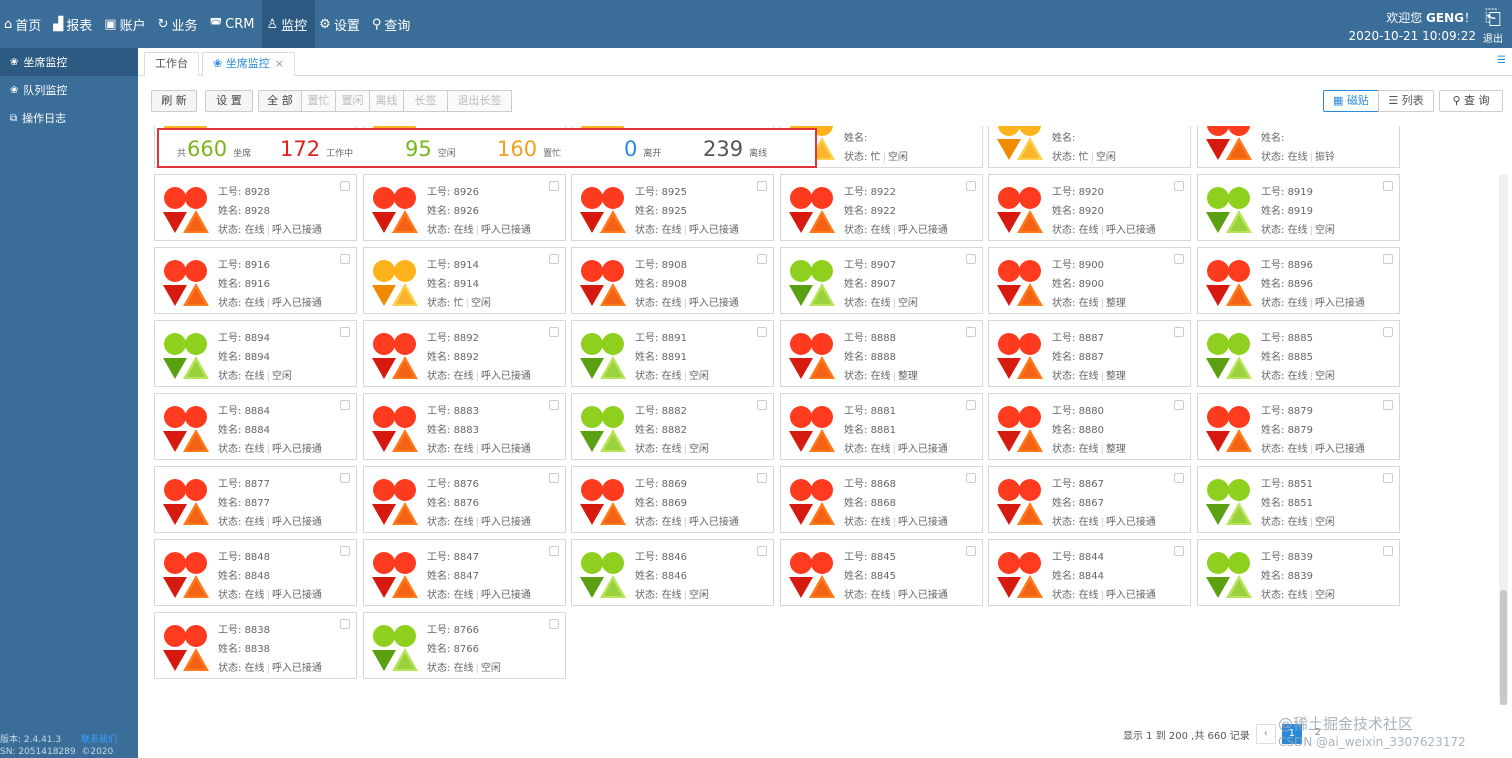 This screenshot has width=1512, height=758. Describe the element at coordinates (1298, 426) in the screenshot. I see `agent-card: 工号: 8879 姓名: 8879 状态: 在线 | 呼入已接通` at that location.